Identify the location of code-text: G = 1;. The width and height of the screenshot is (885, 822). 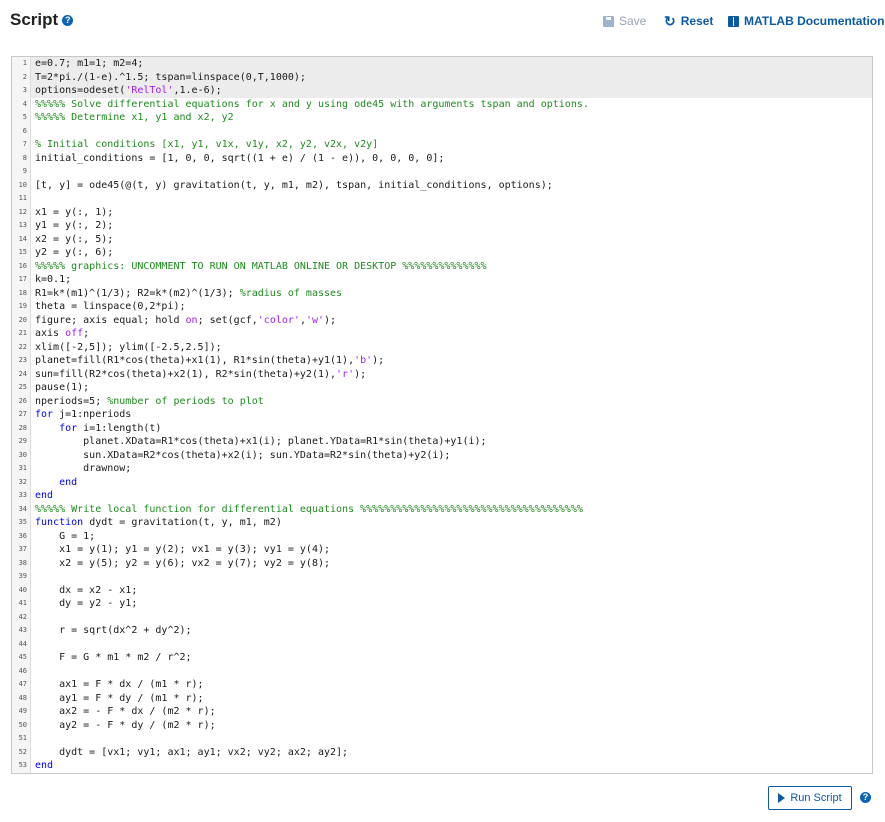
(65, 536).